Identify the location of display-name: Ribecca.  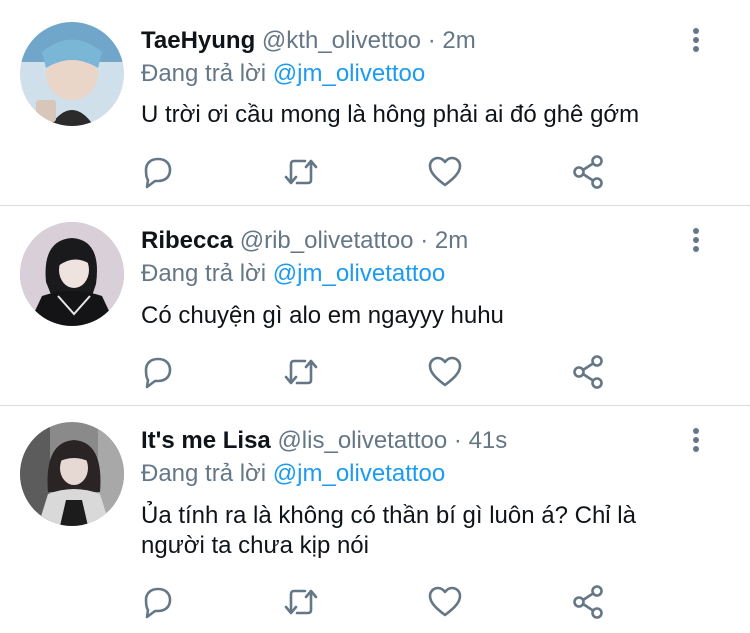
(187, 240).